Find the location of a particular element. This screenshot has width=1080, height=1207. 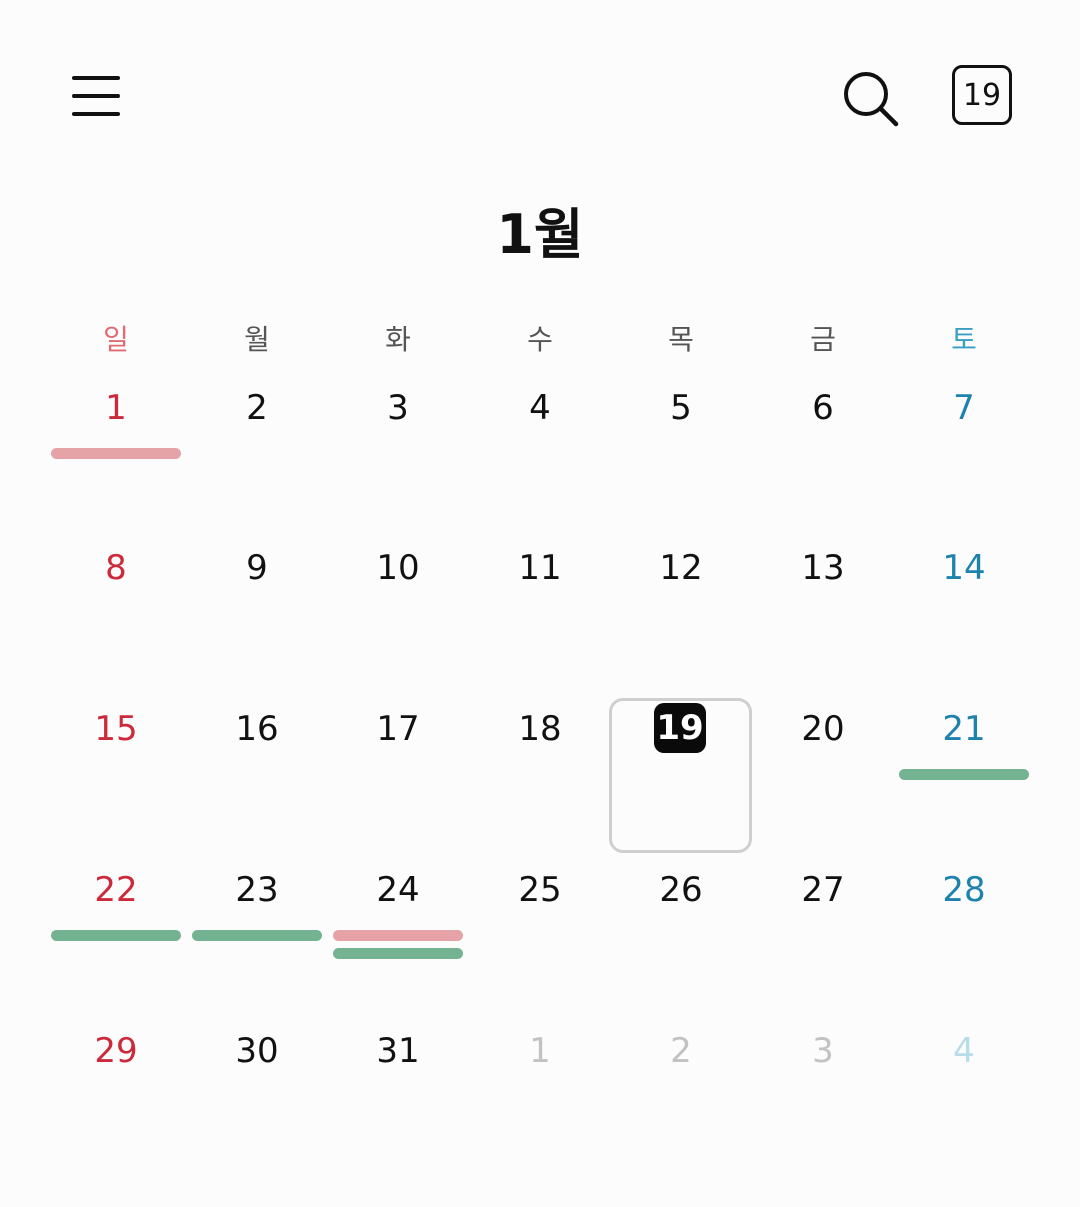

day-number: 31 is located at coordinates (398, 1051).